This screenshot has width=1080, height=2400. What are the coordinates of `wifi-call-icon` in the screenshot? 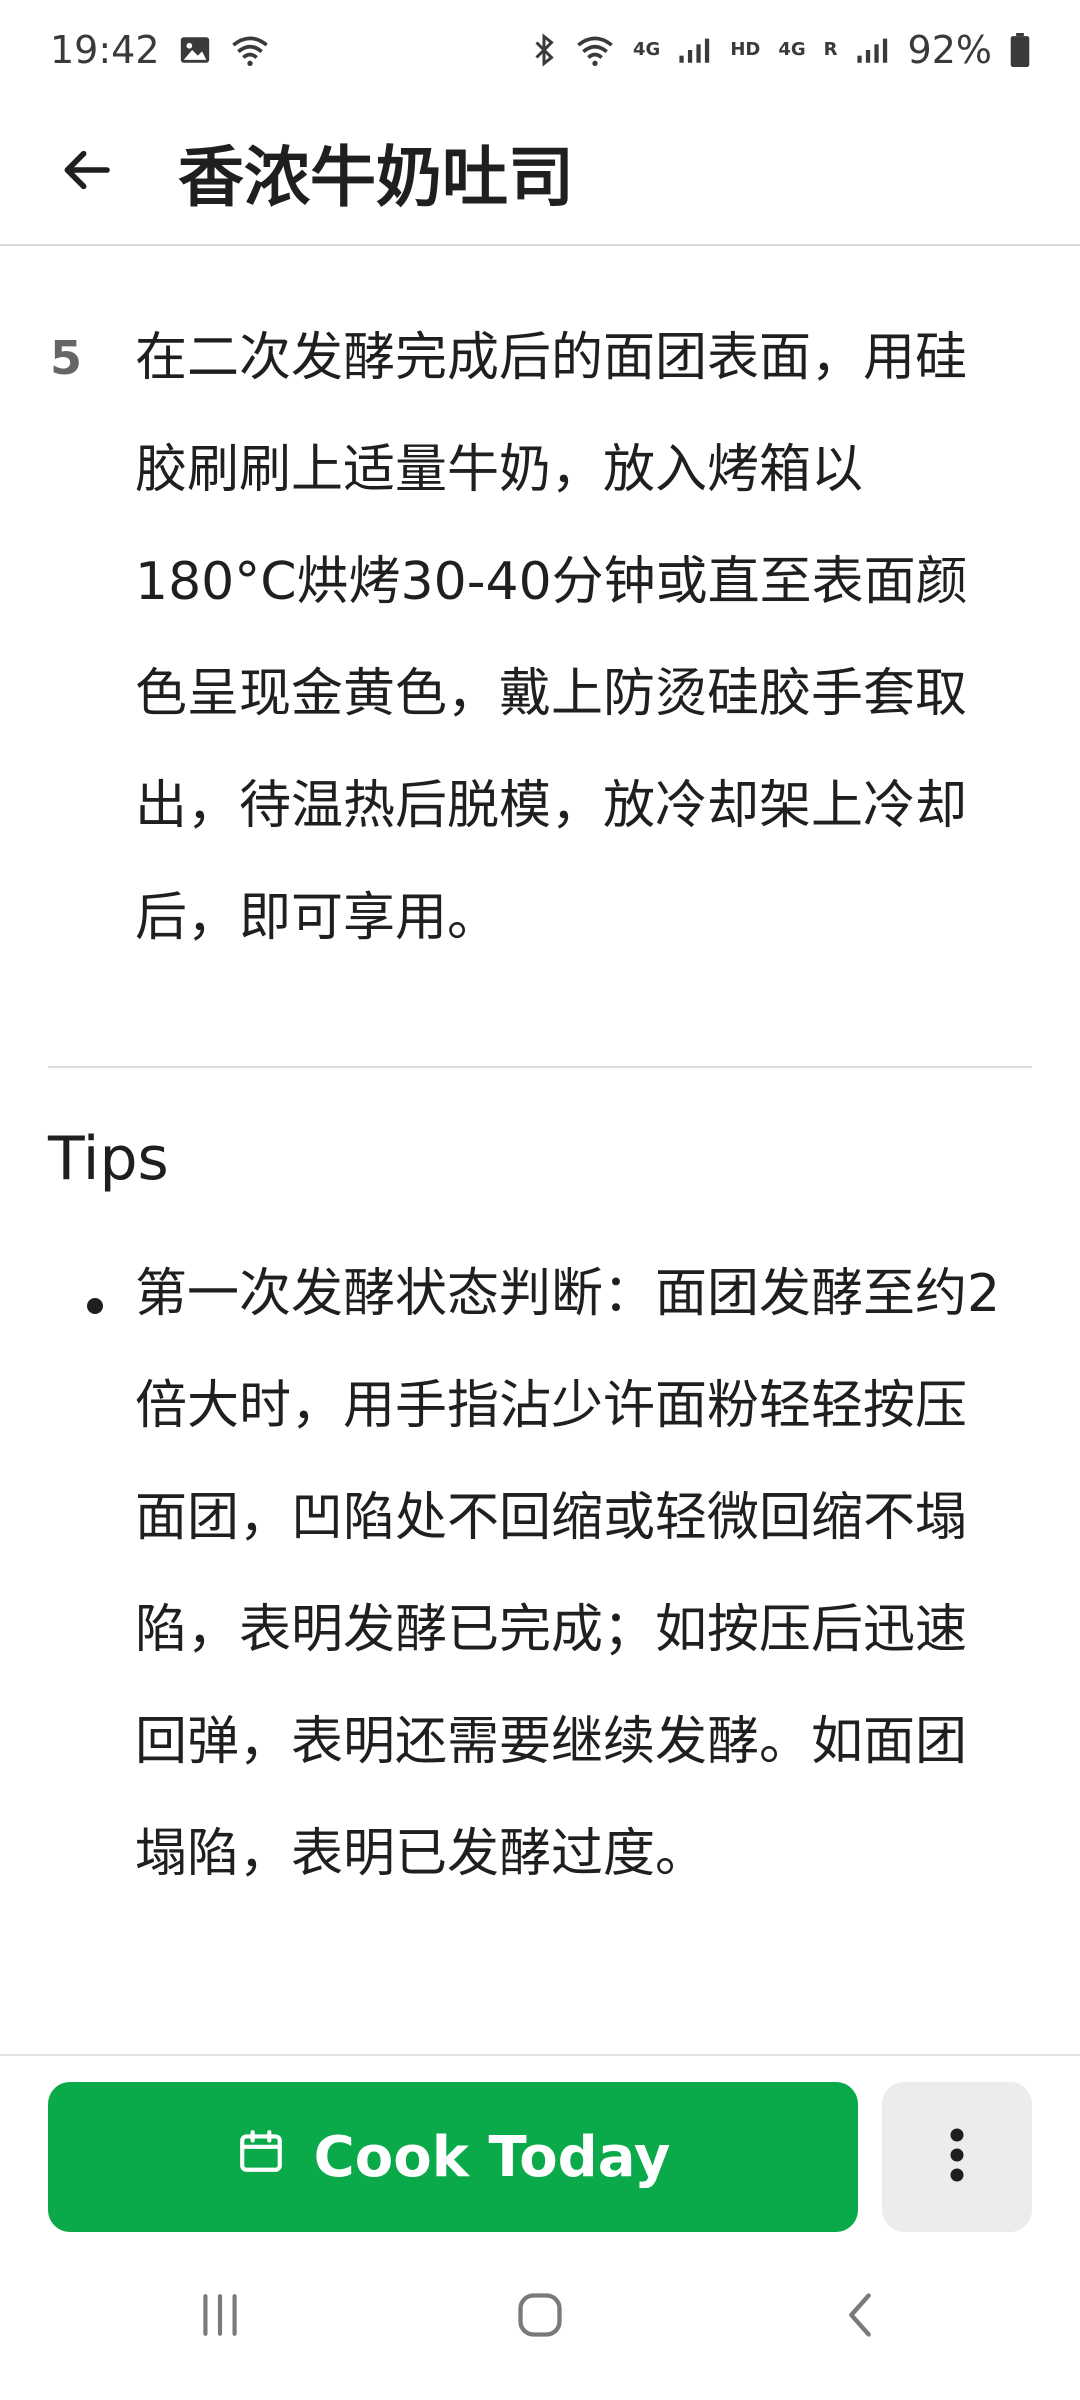 It's located at (250, 50).